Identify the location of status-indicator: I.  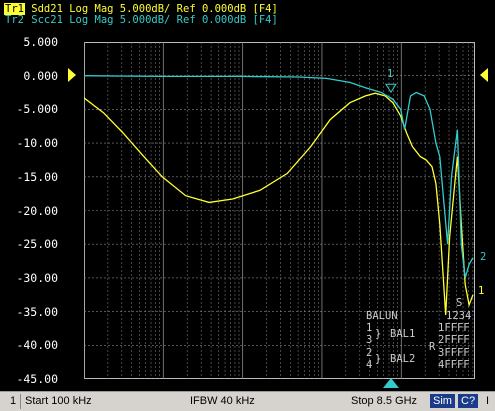
(488, 401).